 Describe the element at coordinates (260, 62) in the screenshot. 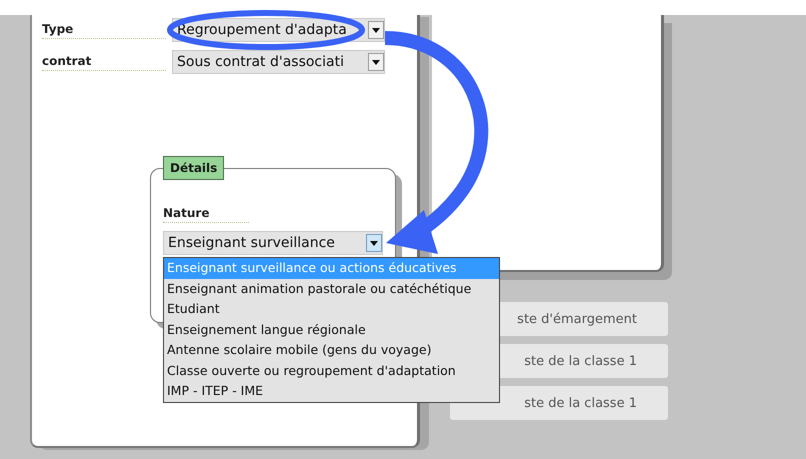

I see `select-value: Sous contrat d'associati` at that location.